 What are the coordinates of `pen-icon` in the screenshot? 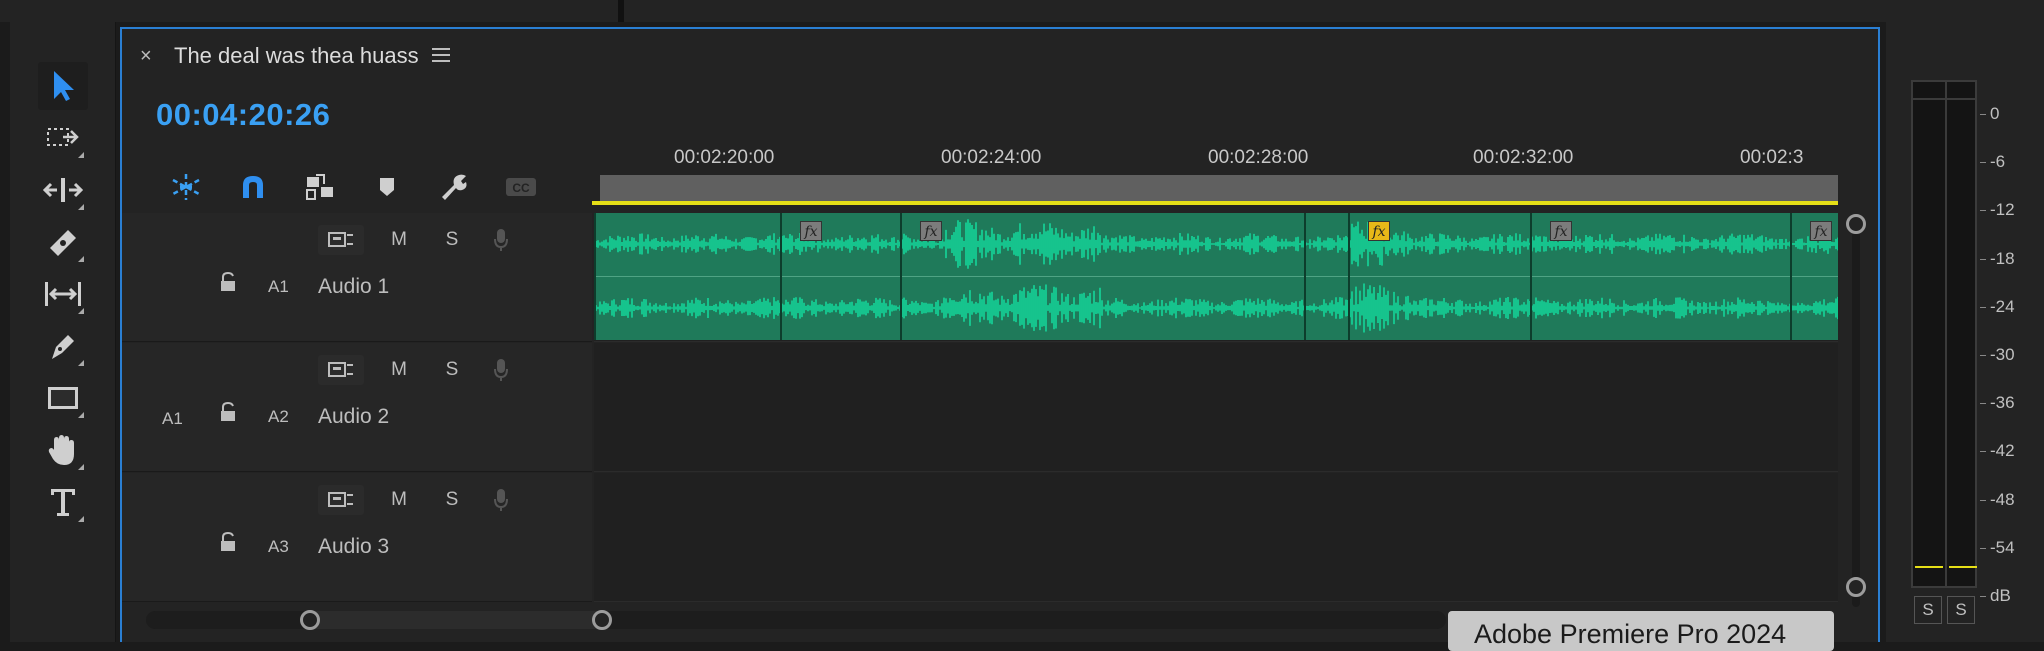 It's located at (63, 347).